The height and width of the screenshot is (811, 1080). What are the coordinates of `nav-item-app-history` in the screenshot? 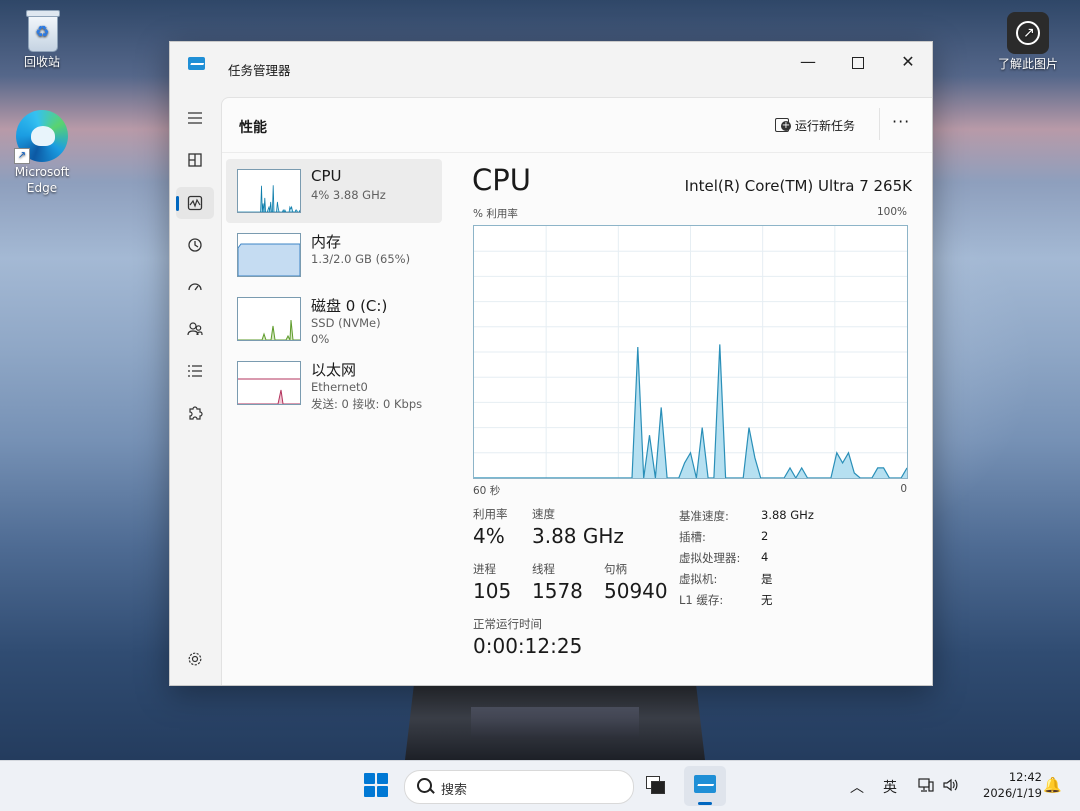 It's located at (195, 245).